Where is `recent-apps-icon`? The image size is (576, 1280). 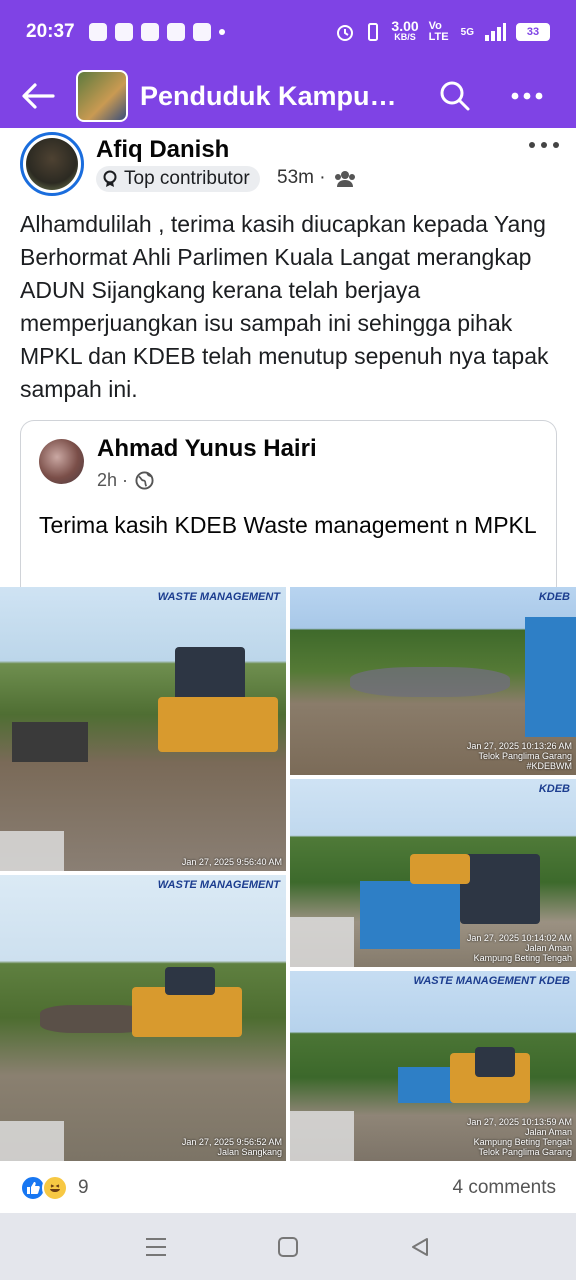
recent-apps-icon is located at coordinates (156, 1246).